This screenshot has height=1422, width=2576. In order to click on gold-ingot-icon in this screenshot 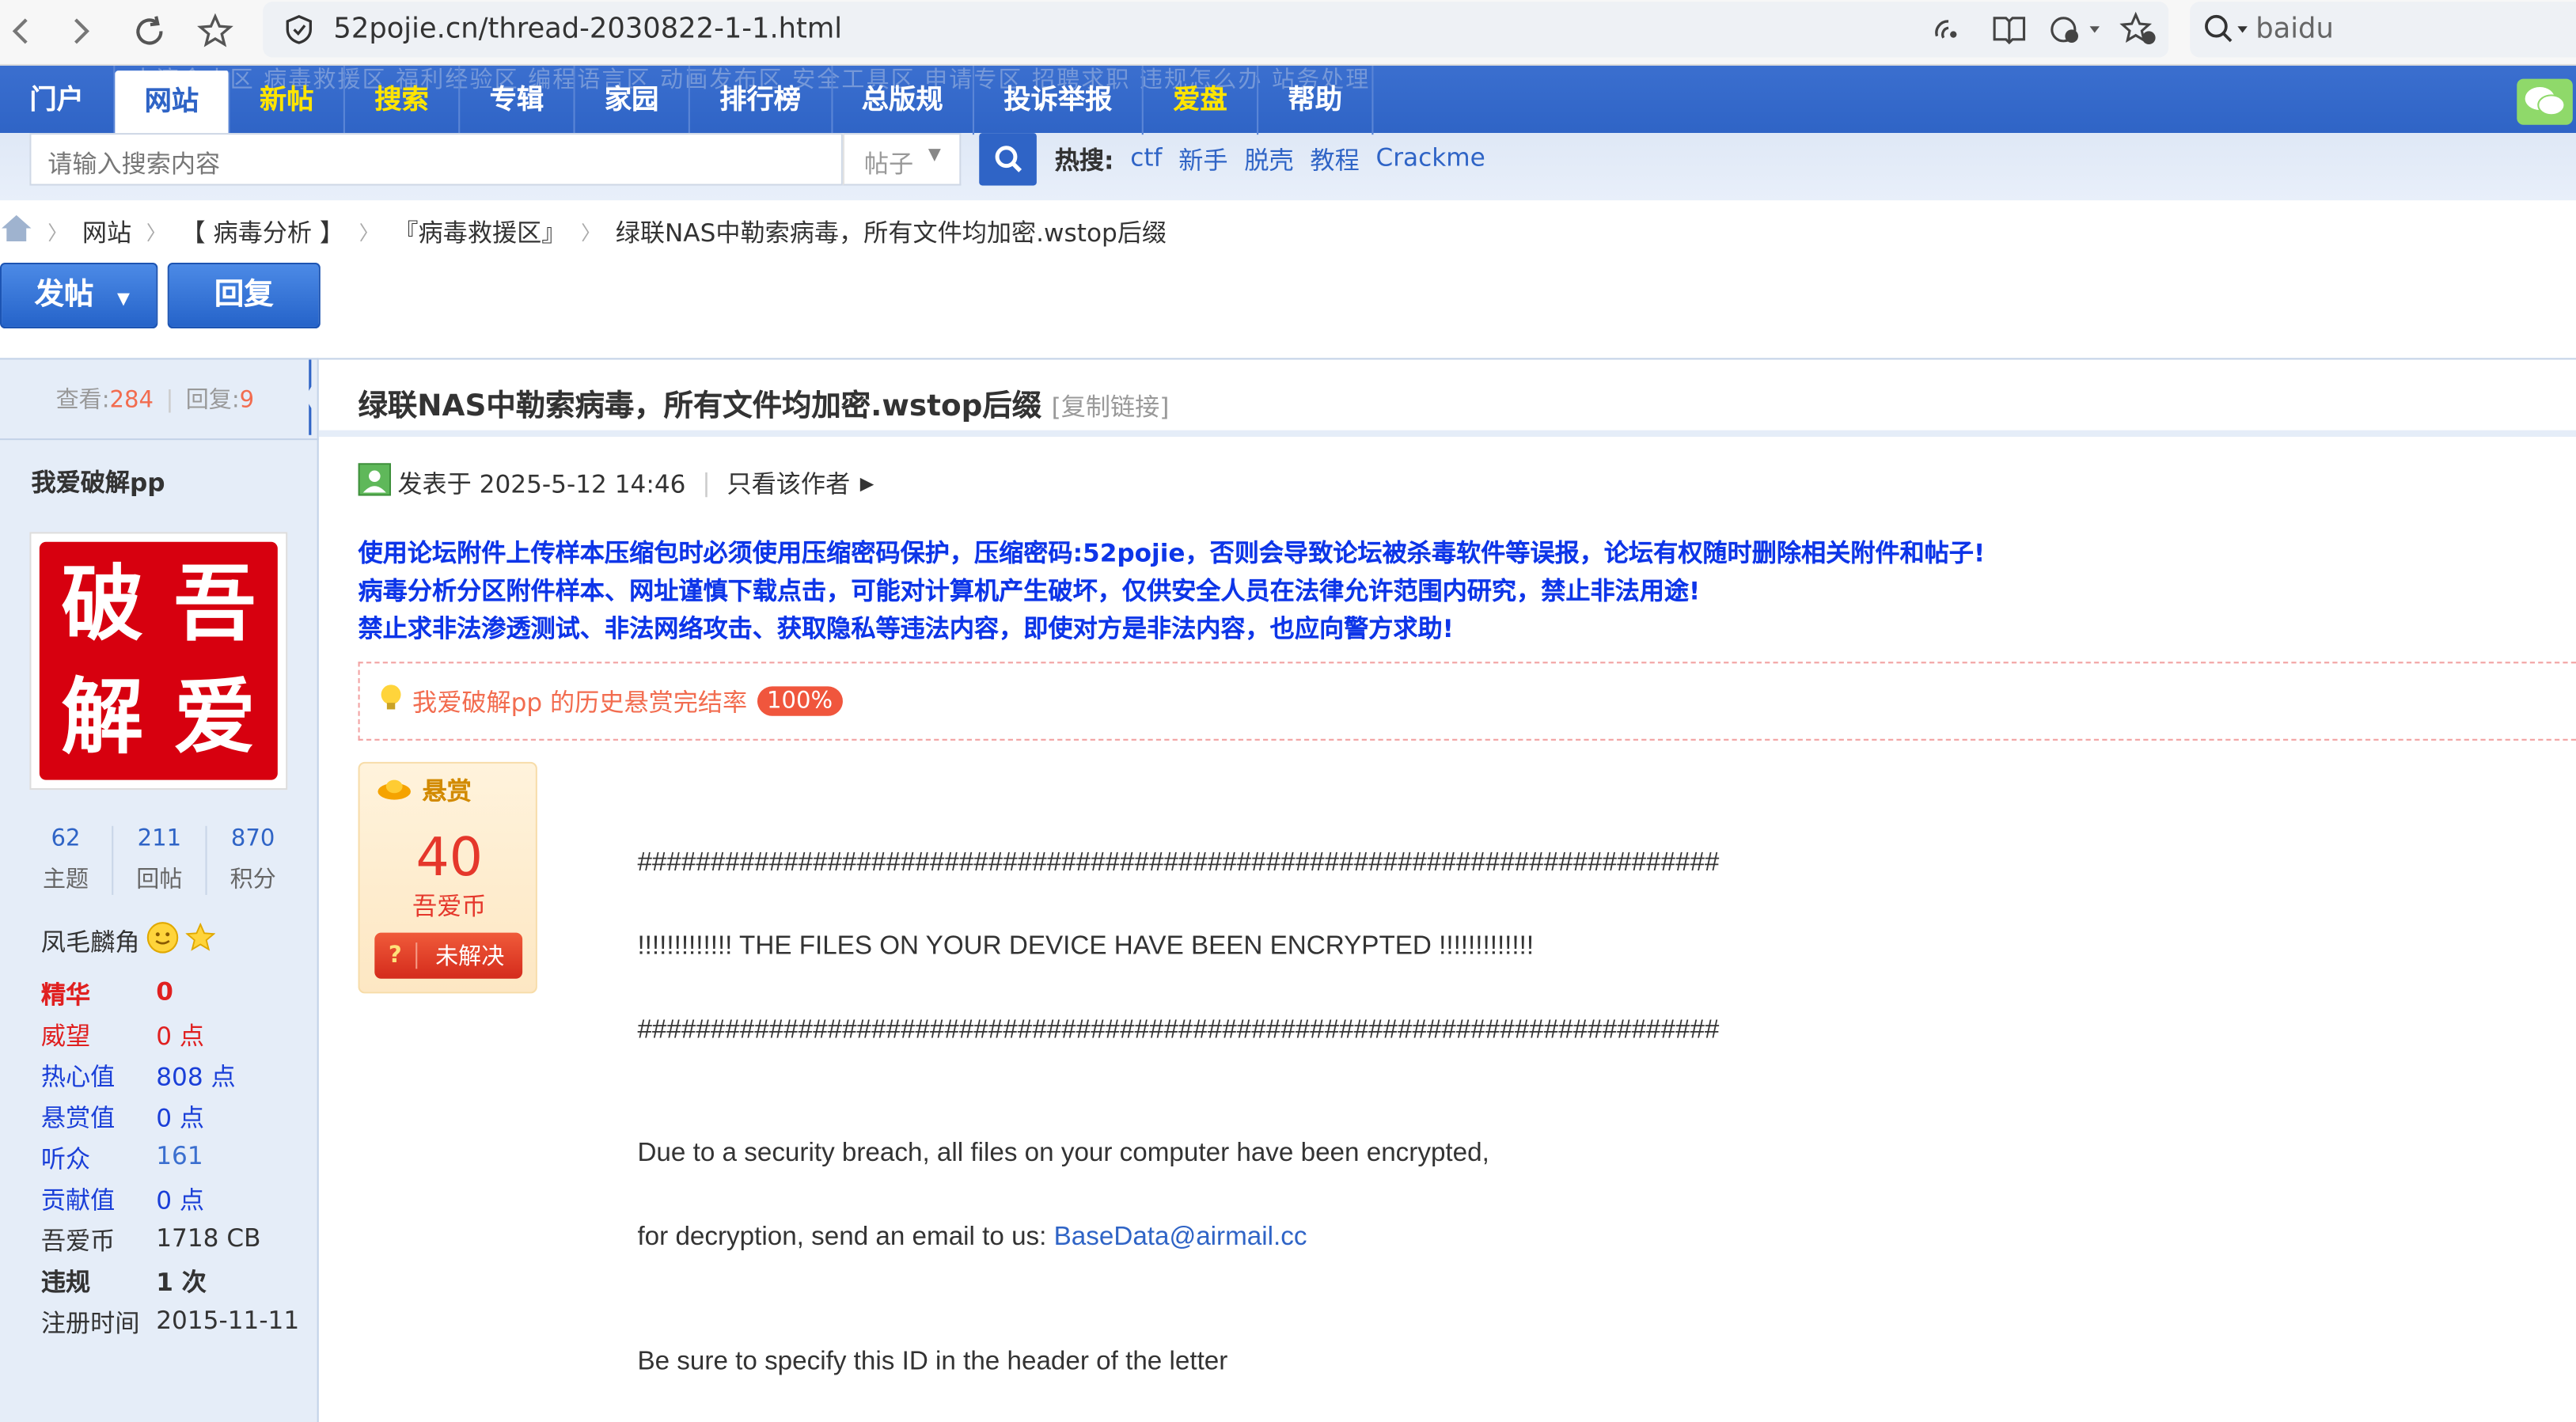, I will do `click(394, 790)`.